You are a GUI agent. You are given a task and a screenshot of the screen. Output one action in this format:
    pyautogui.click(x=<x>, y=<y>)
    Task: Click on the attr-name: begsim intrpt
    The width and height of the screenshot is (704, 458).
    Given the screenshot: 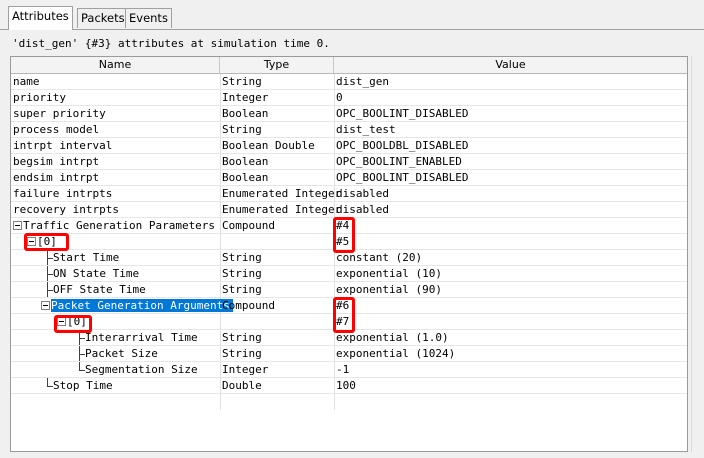 What is the action you would take?
    pyautogui.click(x=56, y=161)
    